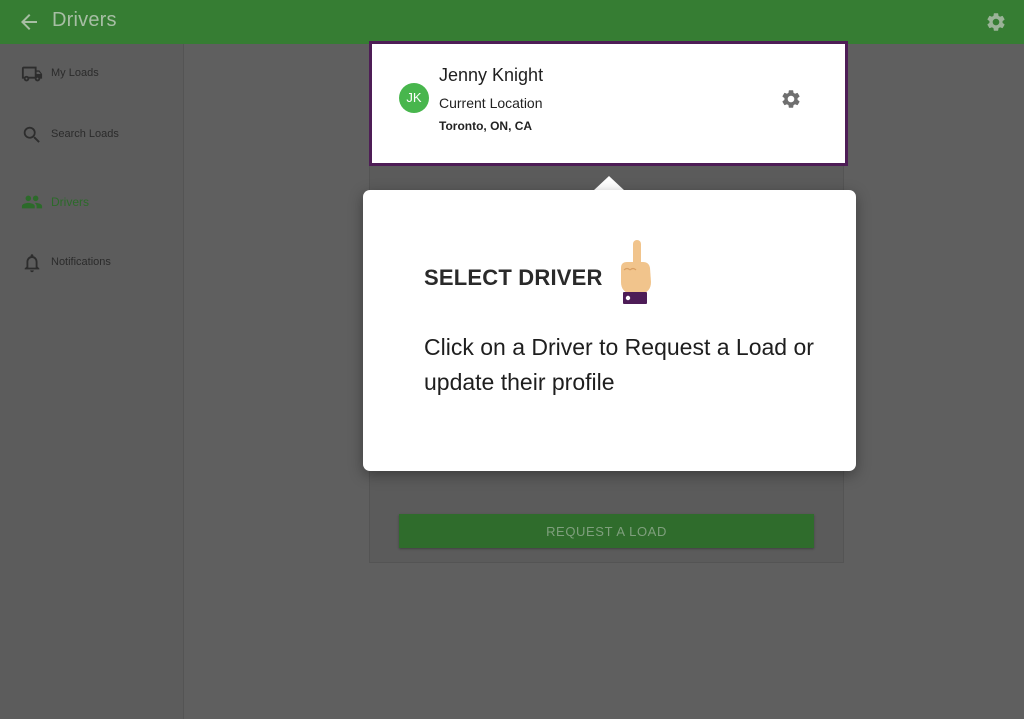  I want to click on sidebar-item-my-loads: My Loads, so click(92, 75).